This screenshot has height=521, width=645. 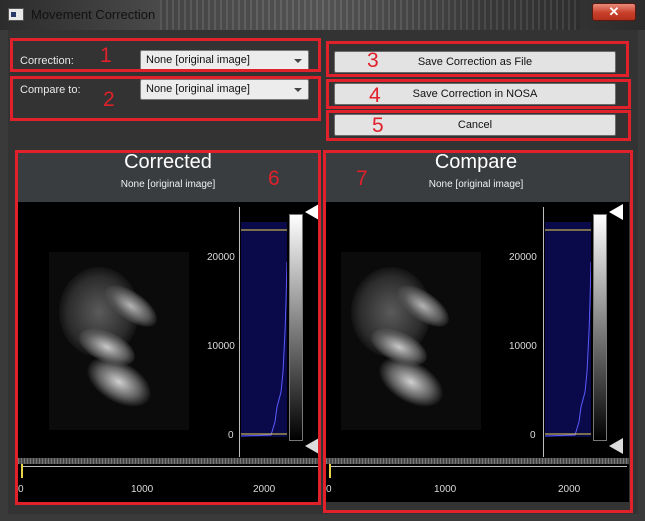 I want to click on annotation-number-4: 4, so click(x=375, y=95).